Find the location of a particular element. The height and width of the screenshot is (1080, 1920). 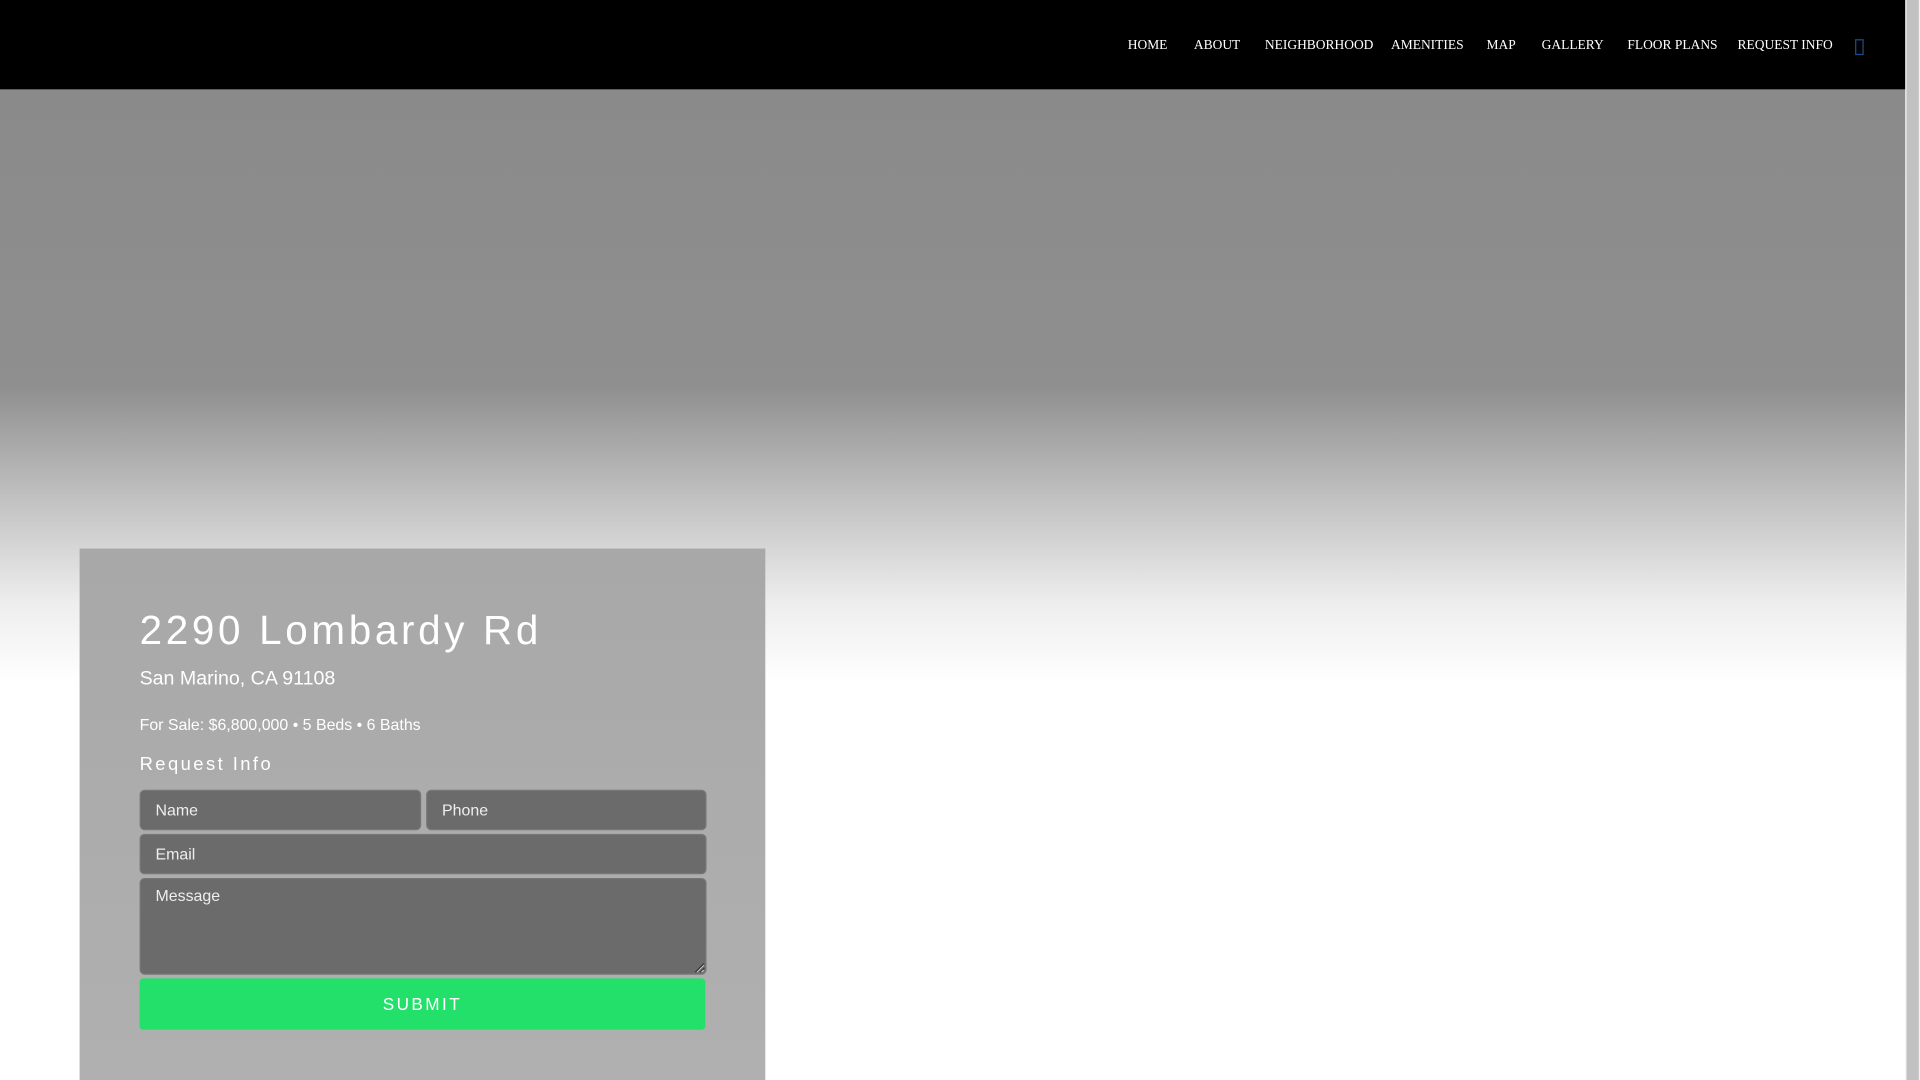

form-title: Request Info is located at coordinates (206, 765).